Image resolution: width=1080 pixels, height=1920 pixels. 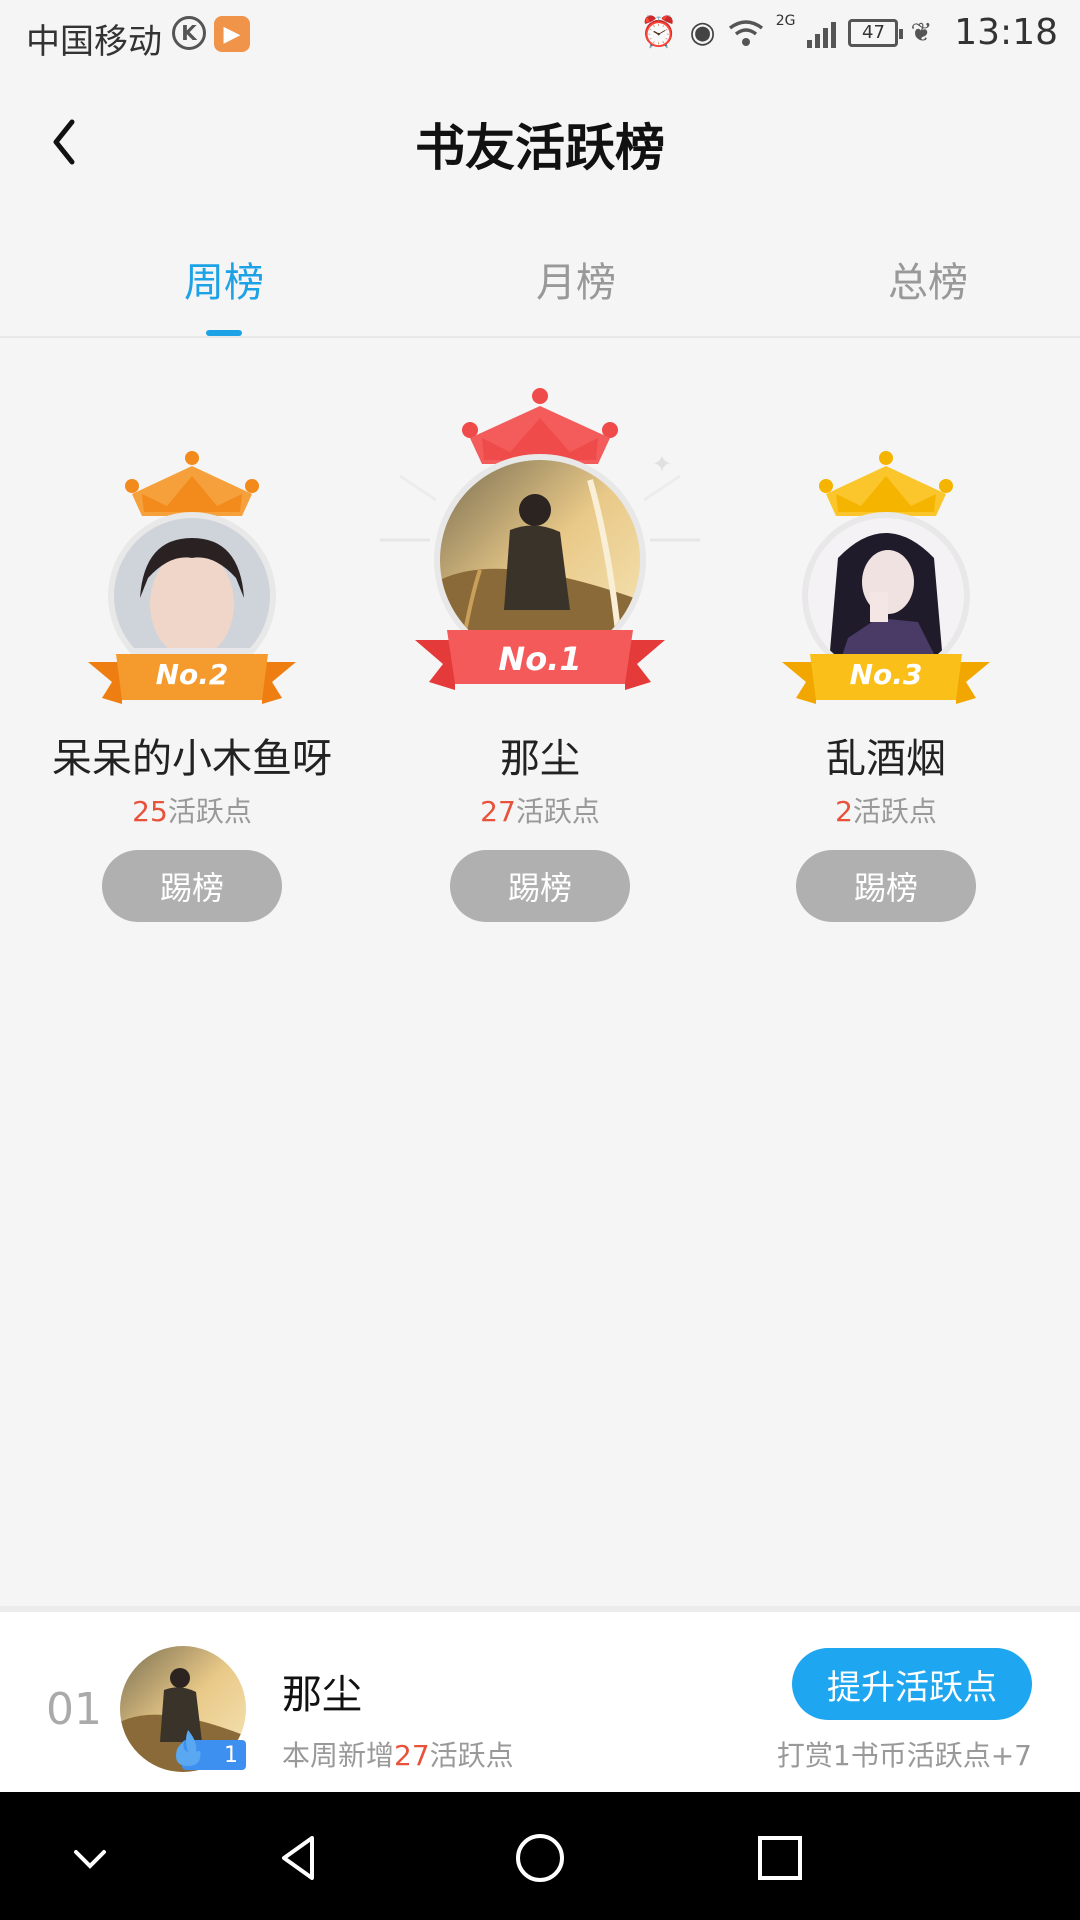 What do you see at coordinates (540, 1699) in the screenshot?
I see `my-rank-bar: 01 1 那尘 本周新增27活跃点 提升活跃点 打赏1书币活跃点+7` at bounding box center [540, 1699].